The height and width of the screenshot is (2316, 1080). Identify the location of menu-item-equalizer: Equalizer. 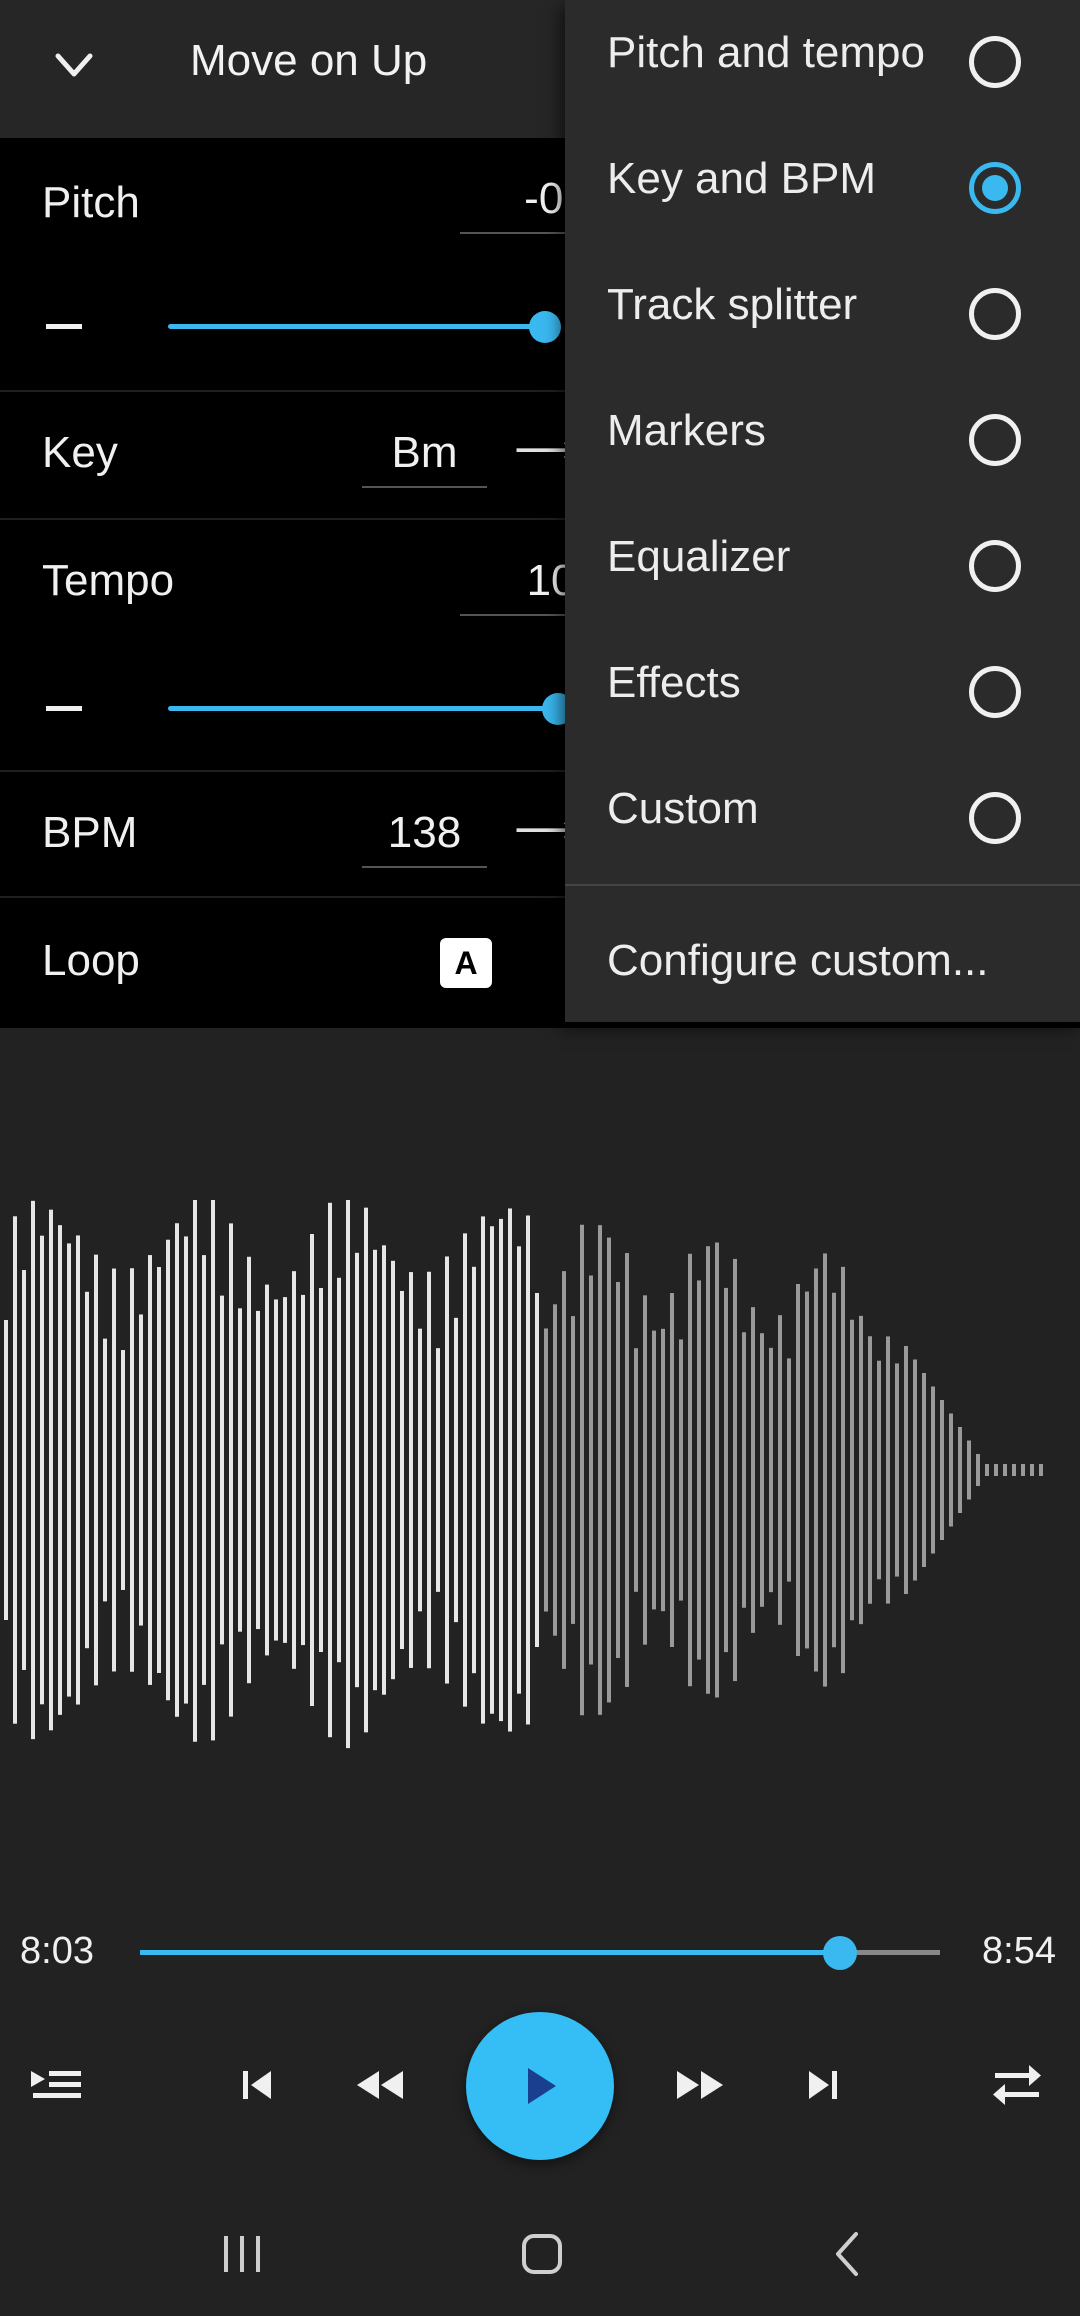
(822, 567).